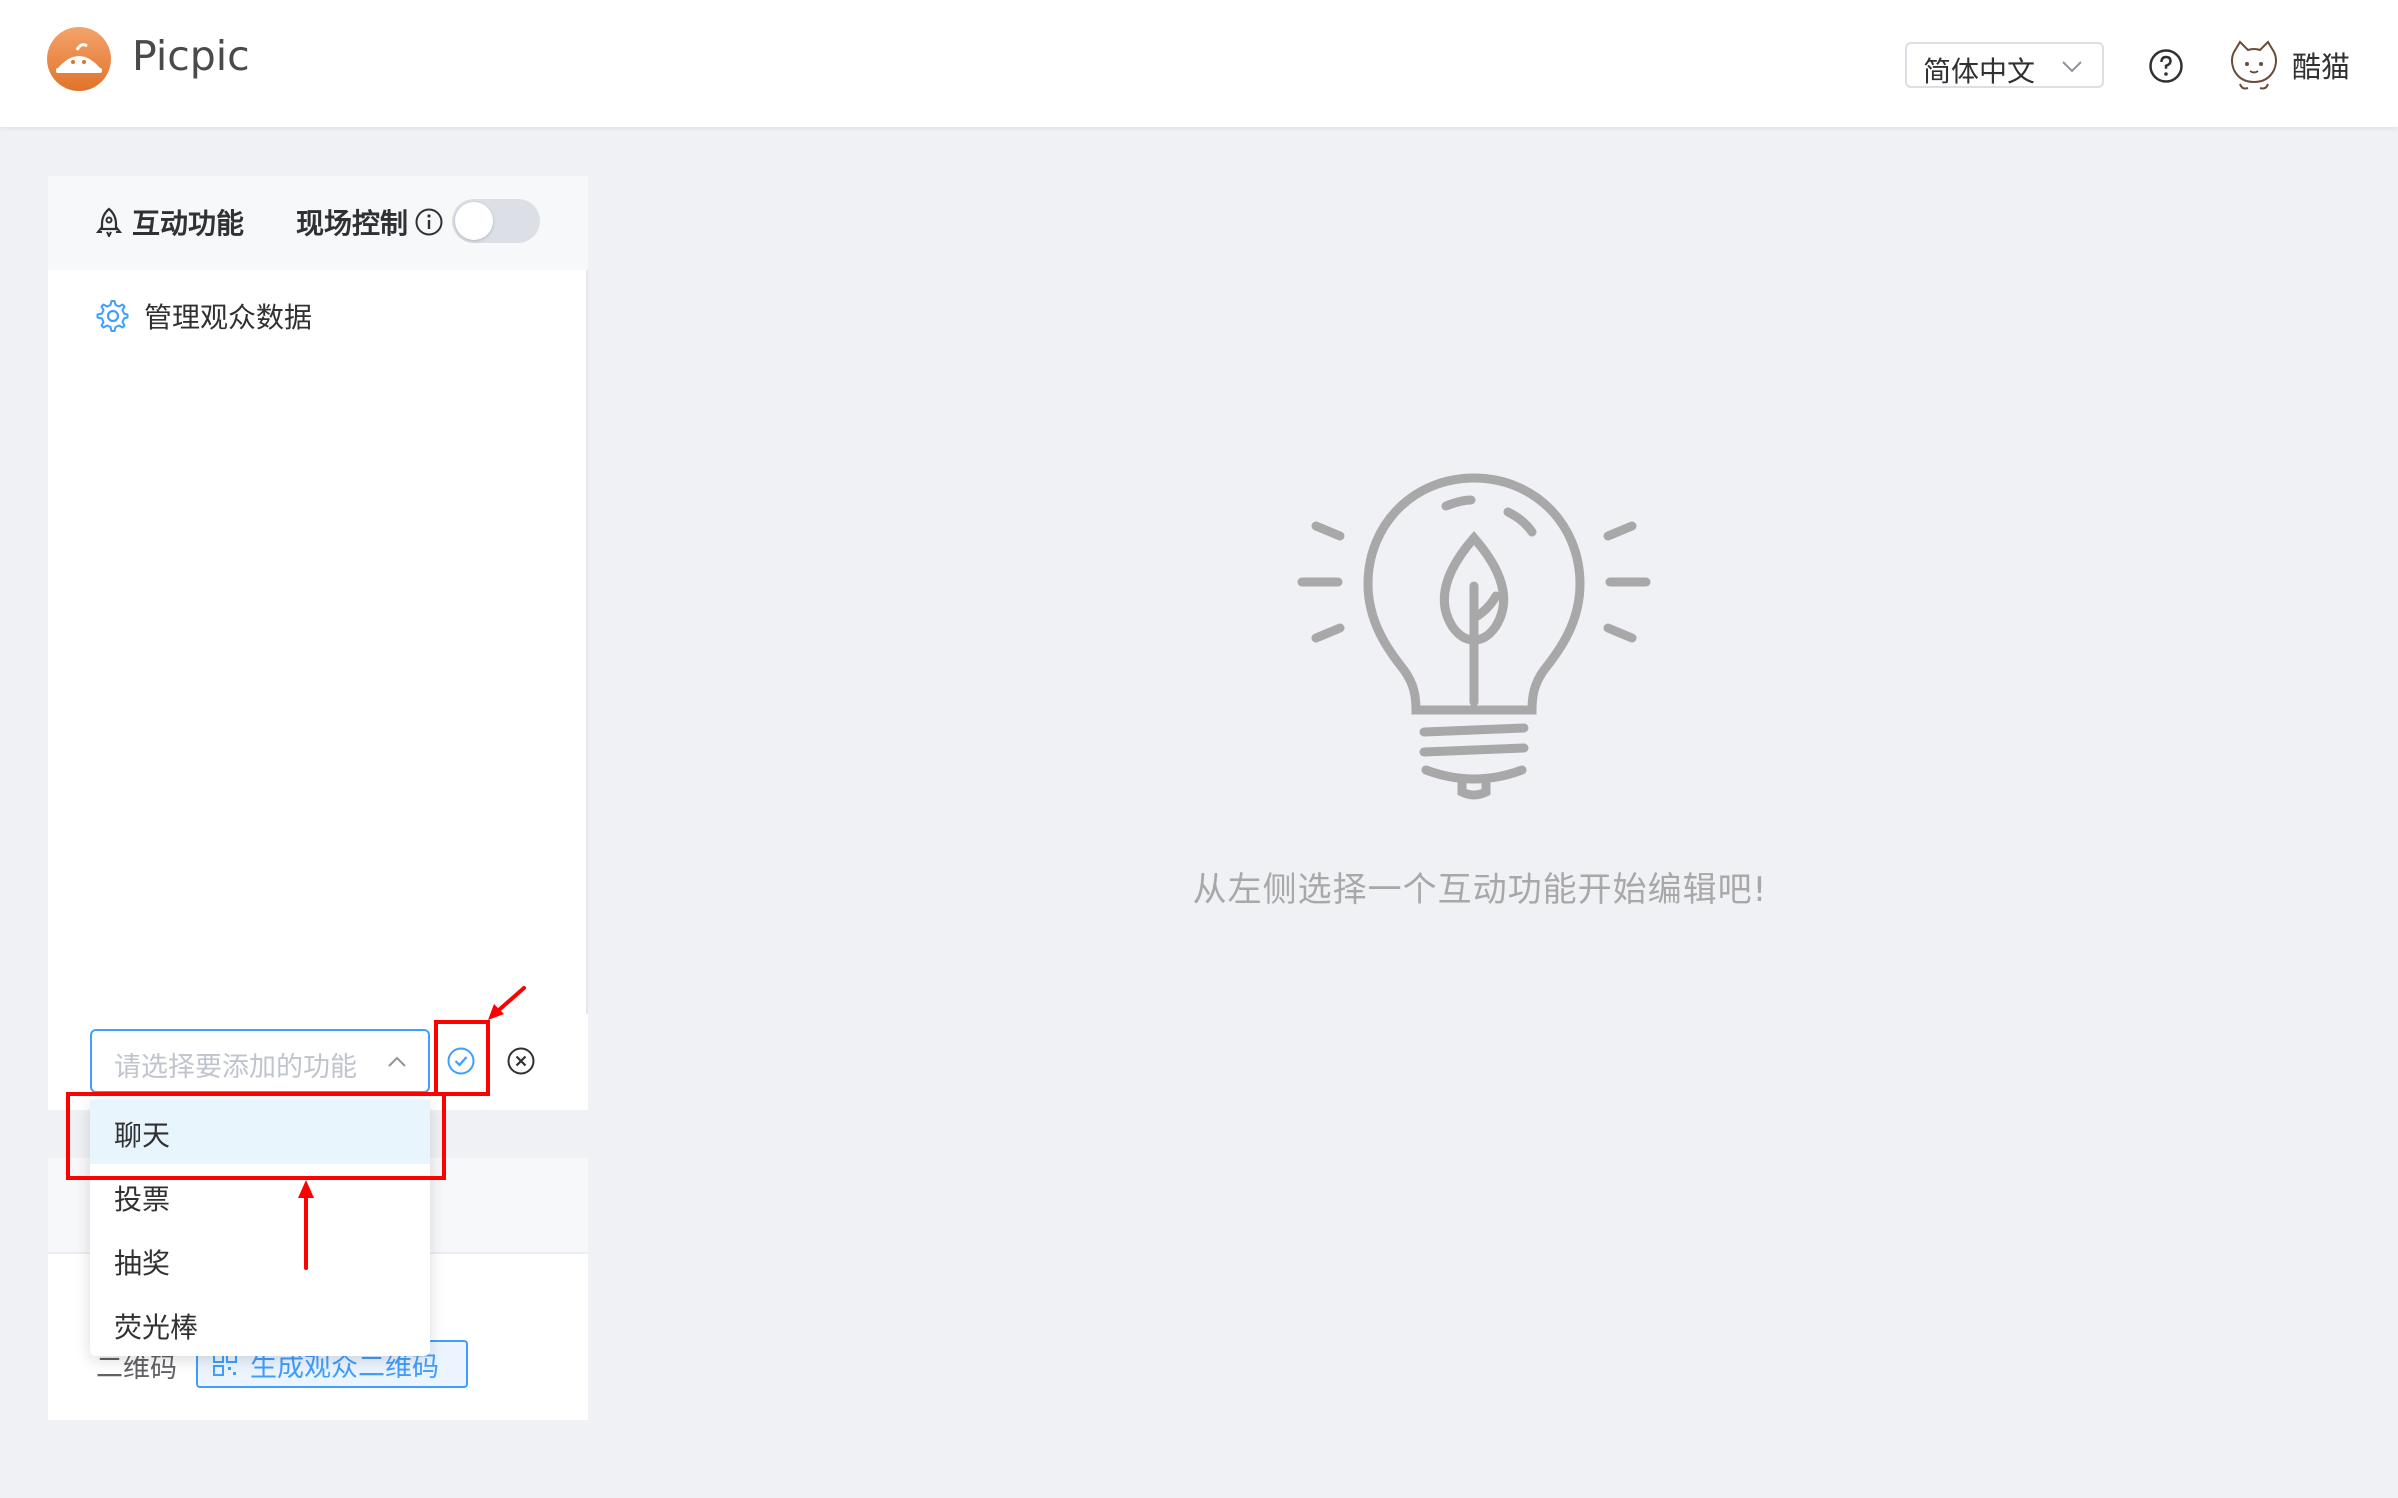 The width and height of the screenshot is (2398, 1498). Describe the element at coordinates (462, 1058) in the screenshot. I see `annotation-box-confirm` at that location.